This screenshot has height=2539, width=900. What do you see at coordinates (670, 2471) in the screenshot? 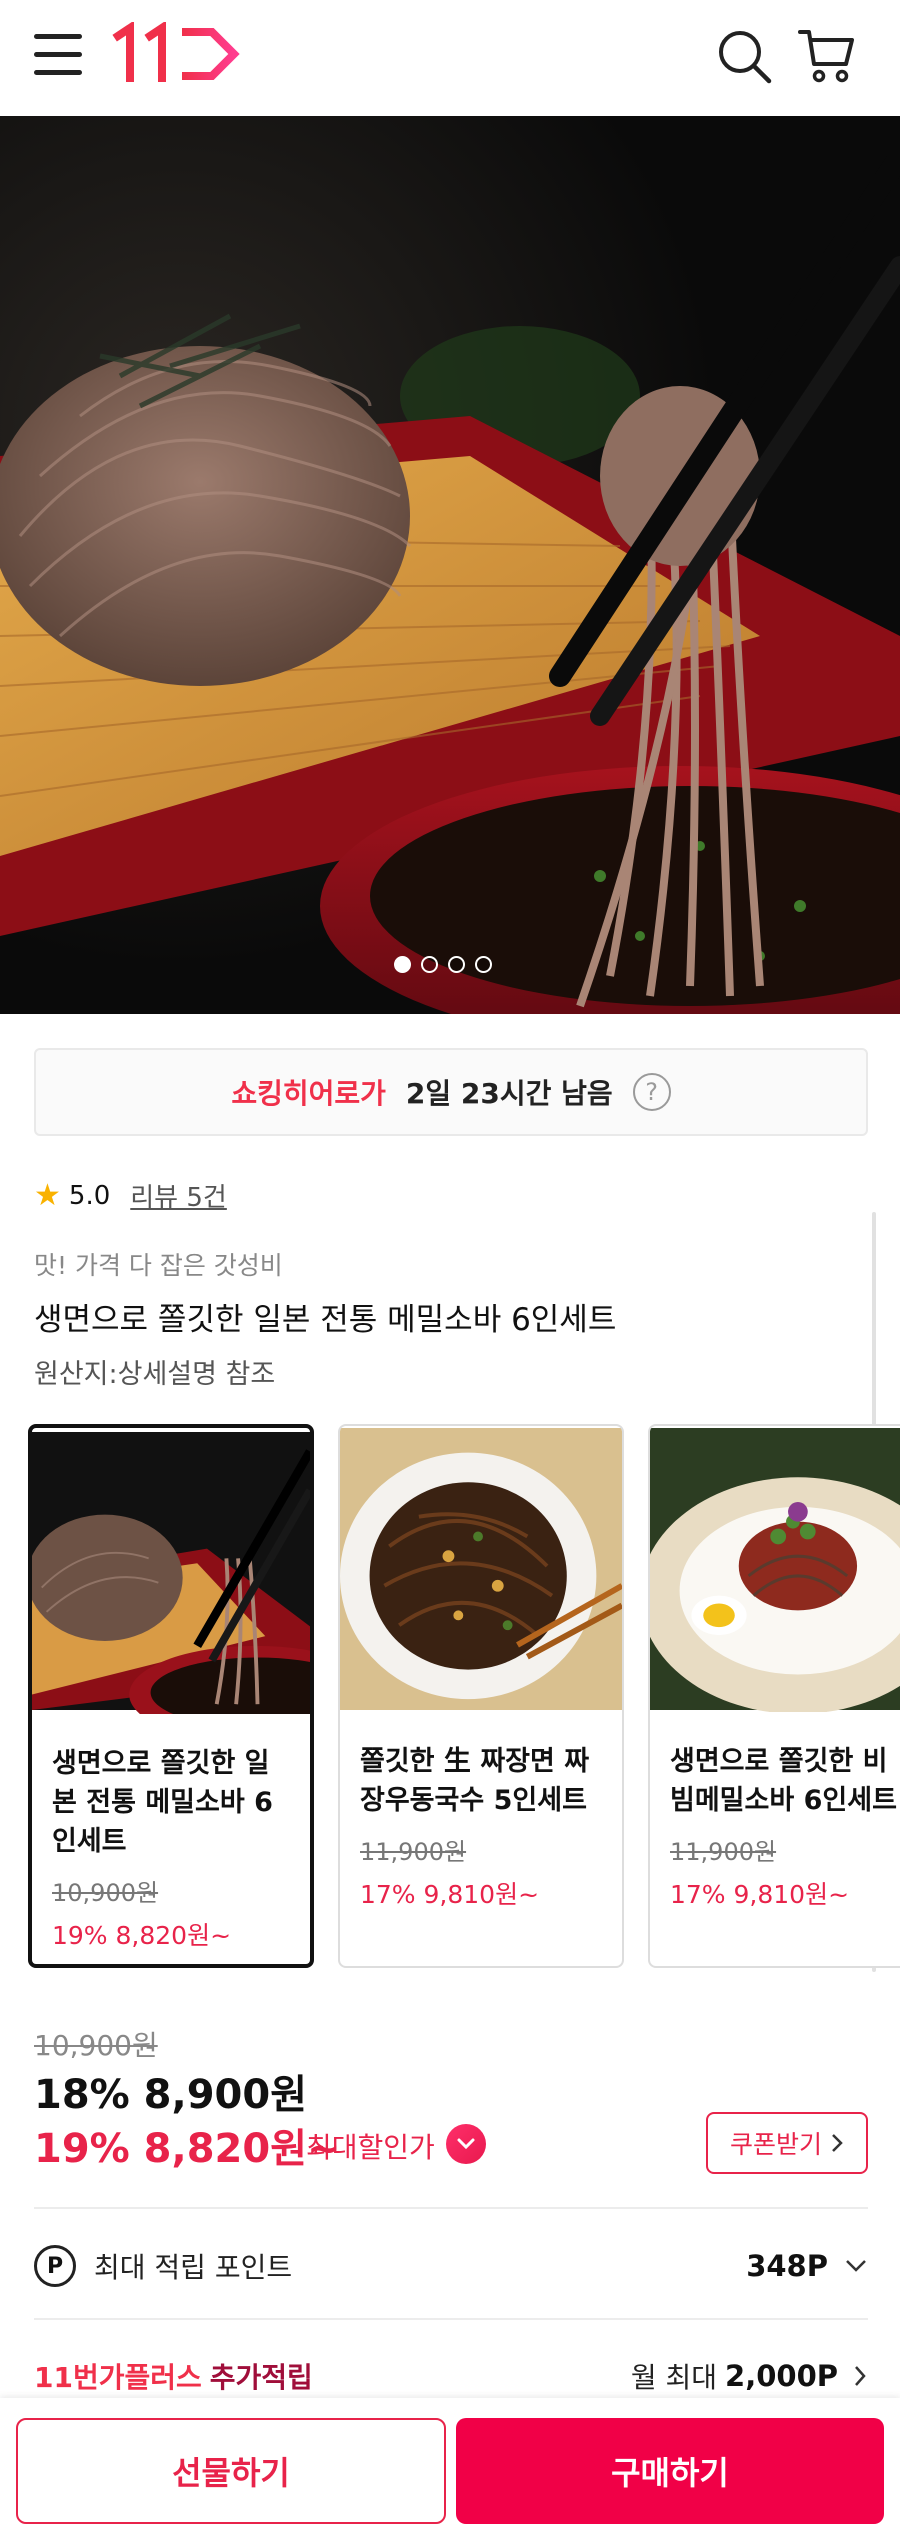
I see `buy-button: 구매하기` at bounding box center [670, 2471].